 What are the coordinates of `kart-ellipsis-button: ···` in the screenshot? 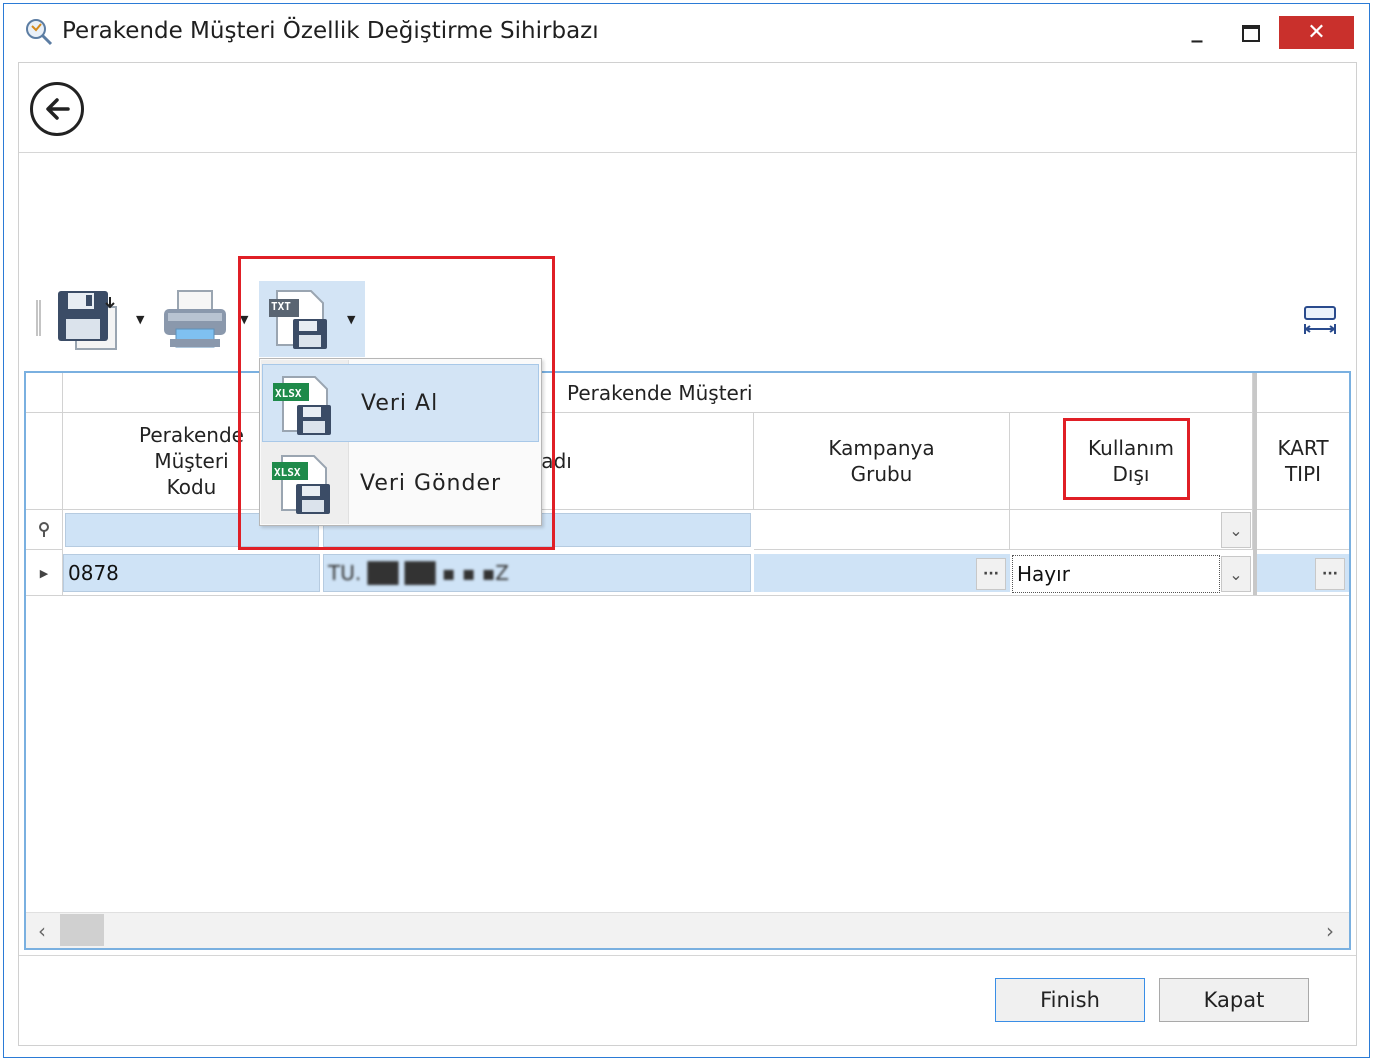 It's located at (1330, 574).